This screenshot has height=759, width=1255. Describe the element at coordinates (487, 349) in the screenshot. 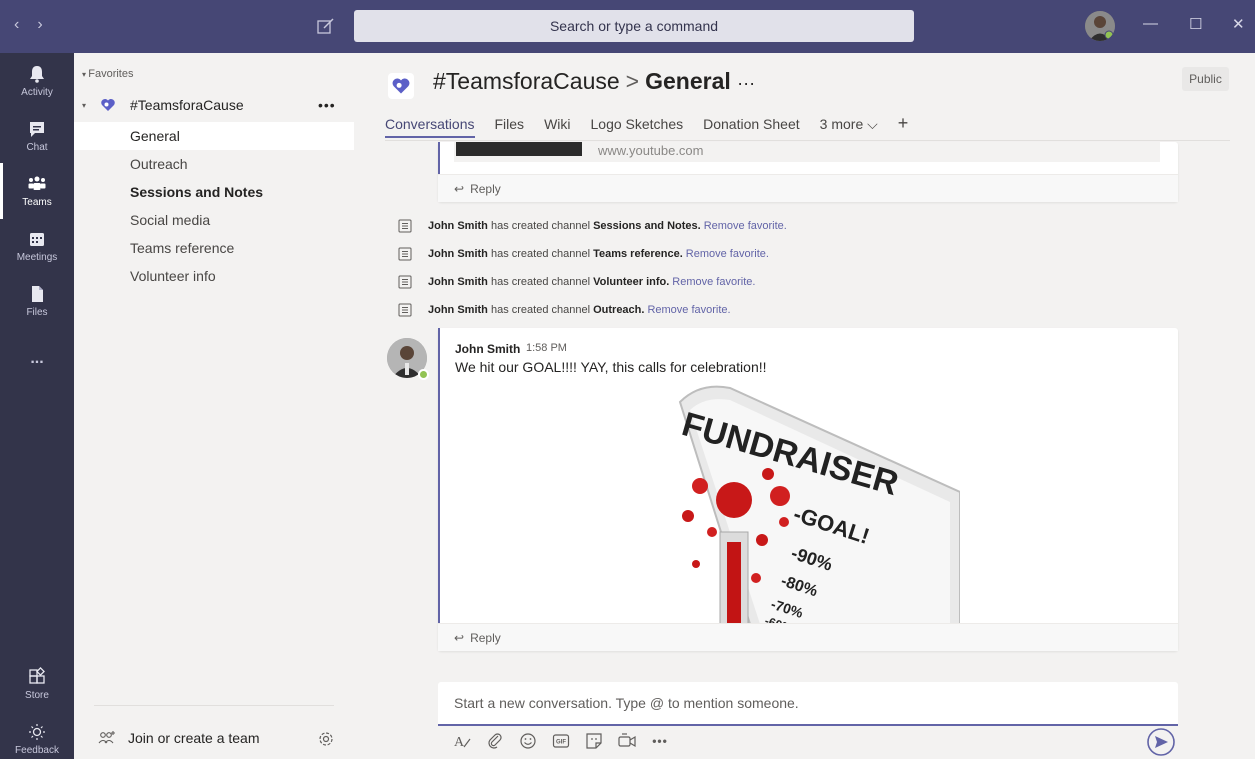

I see `message-author: John Smith` at that location.